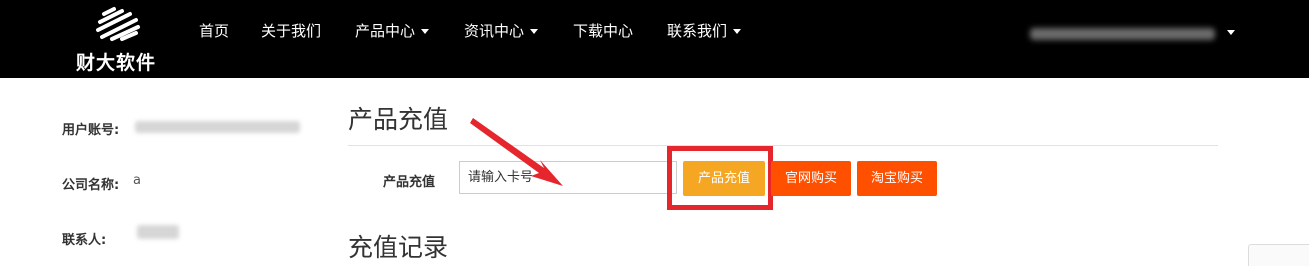 The height and width of the screenshot is (266, 1309). I want to click on account-label: 用户账号:, so click(91, 130).